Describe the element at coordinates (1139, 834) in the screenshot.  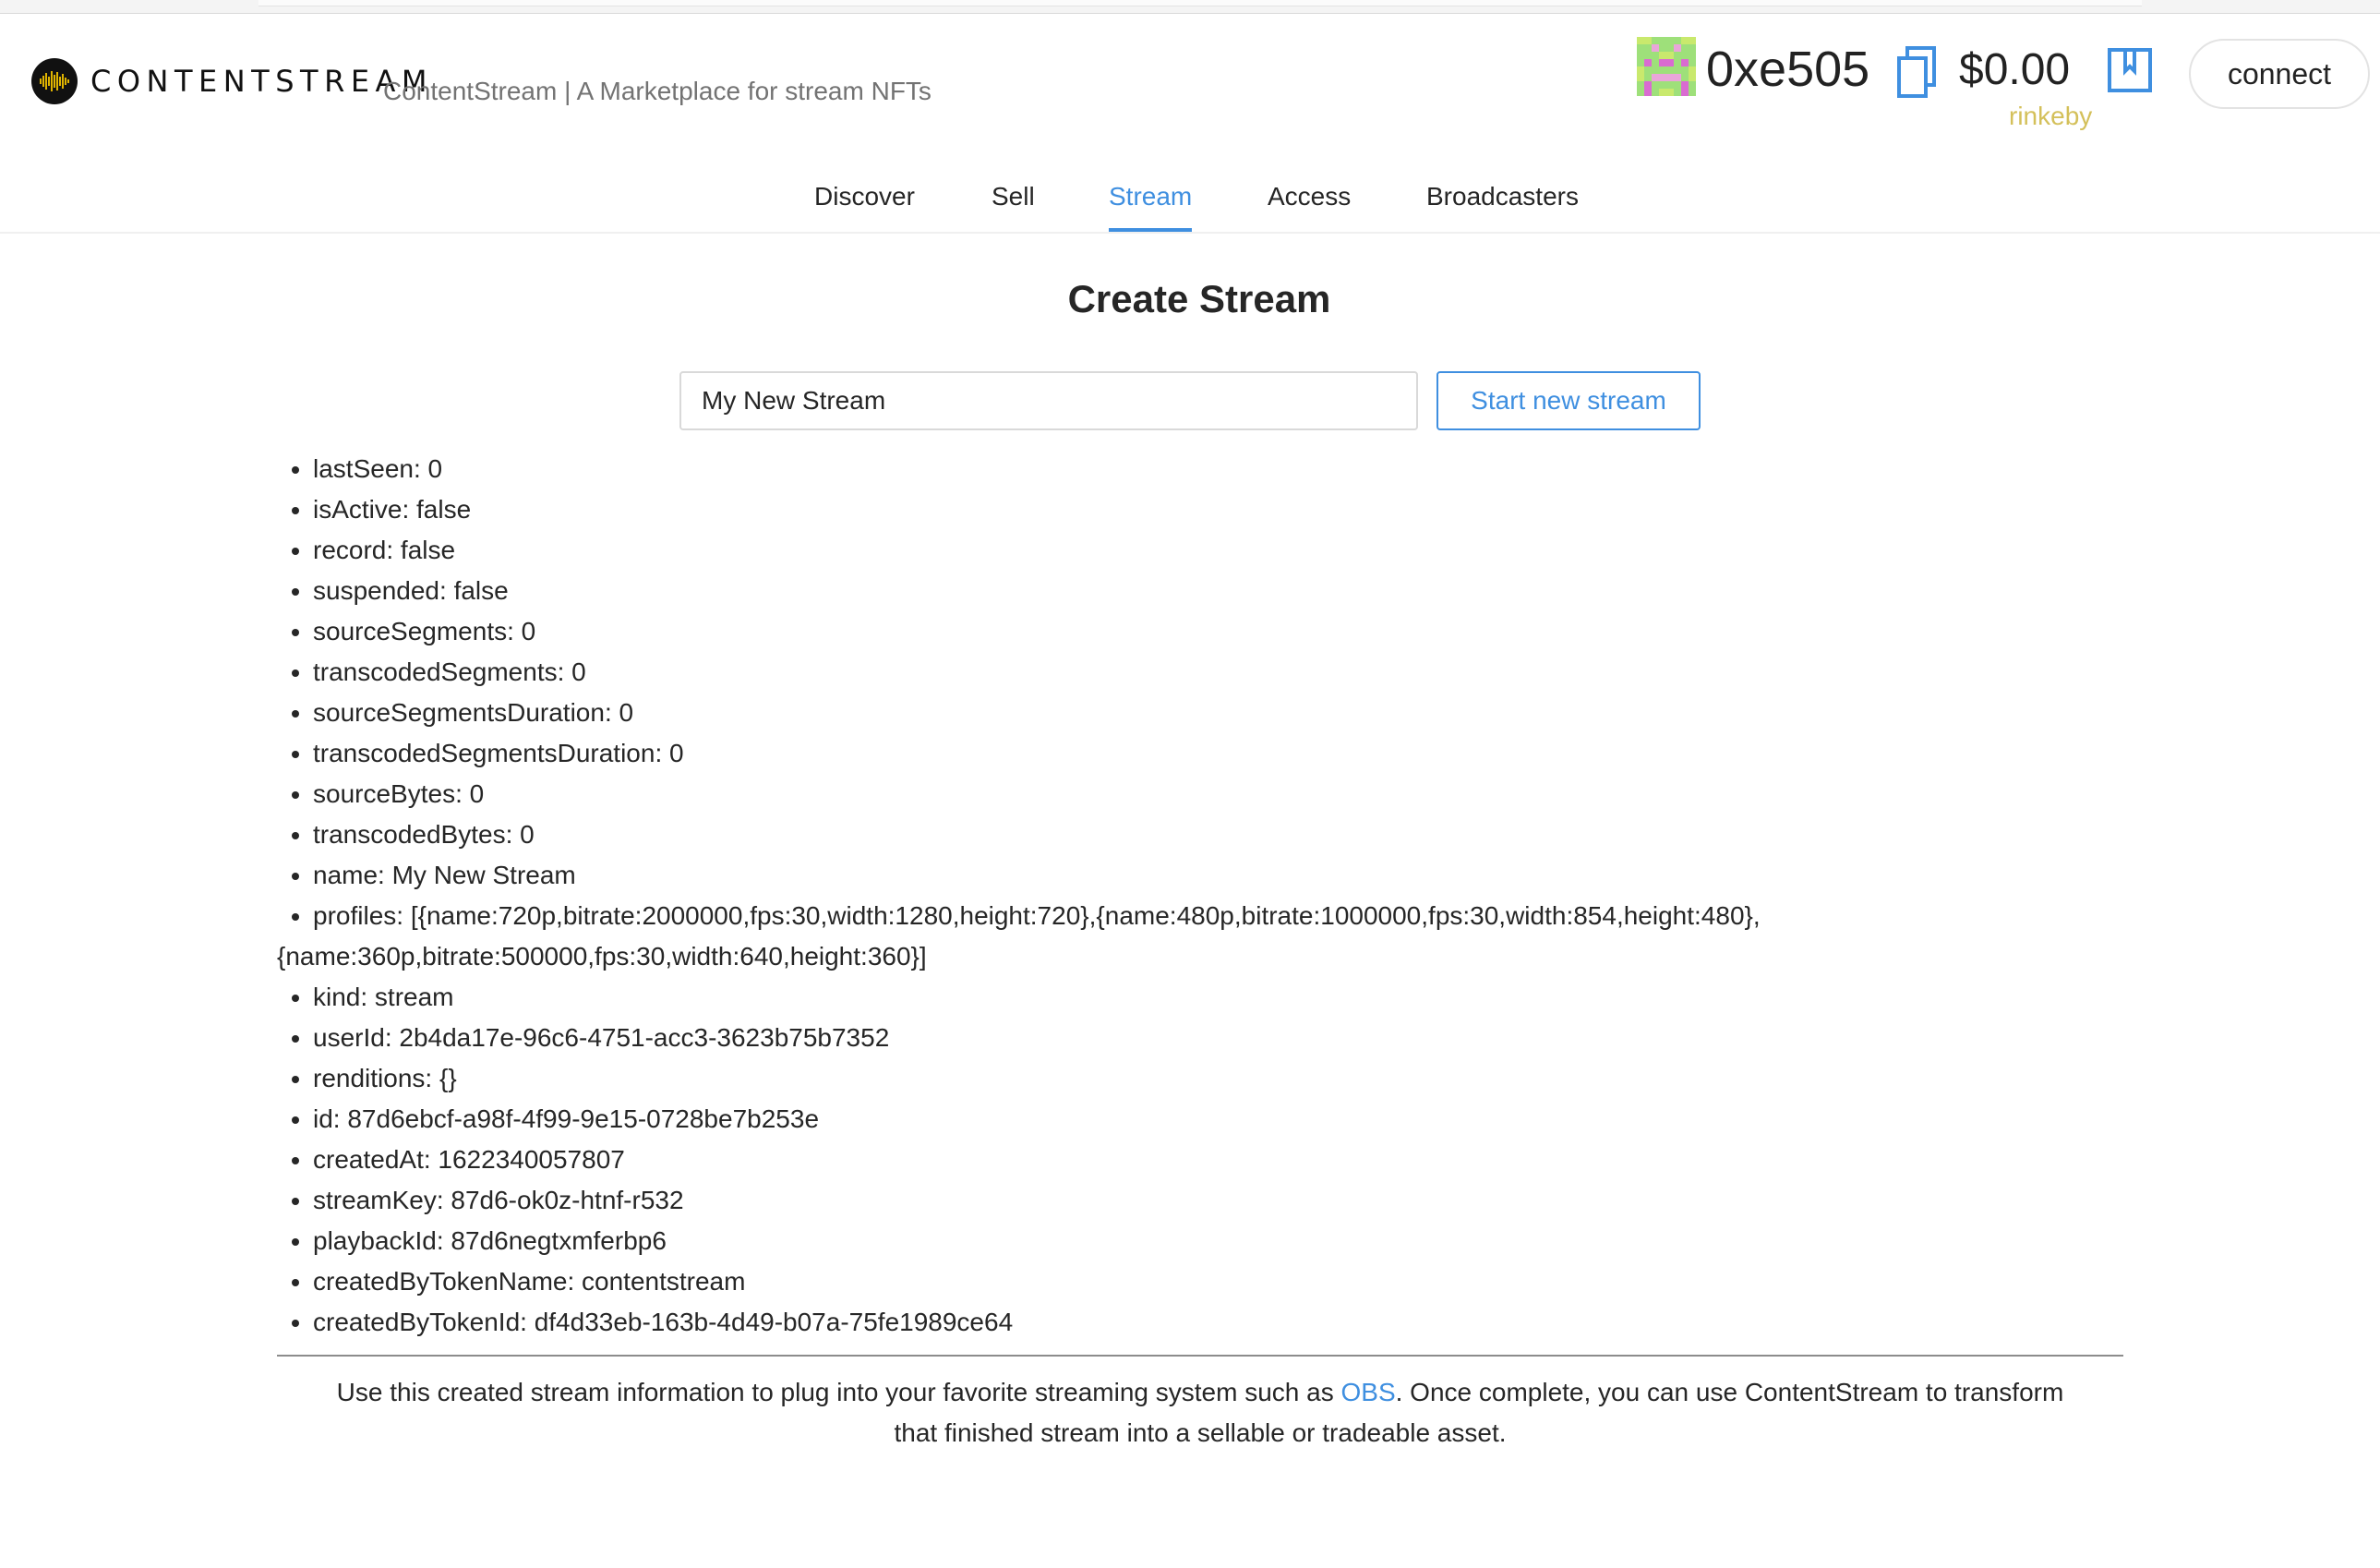
I see `list-item: transcodedBytes: 0` at that location.